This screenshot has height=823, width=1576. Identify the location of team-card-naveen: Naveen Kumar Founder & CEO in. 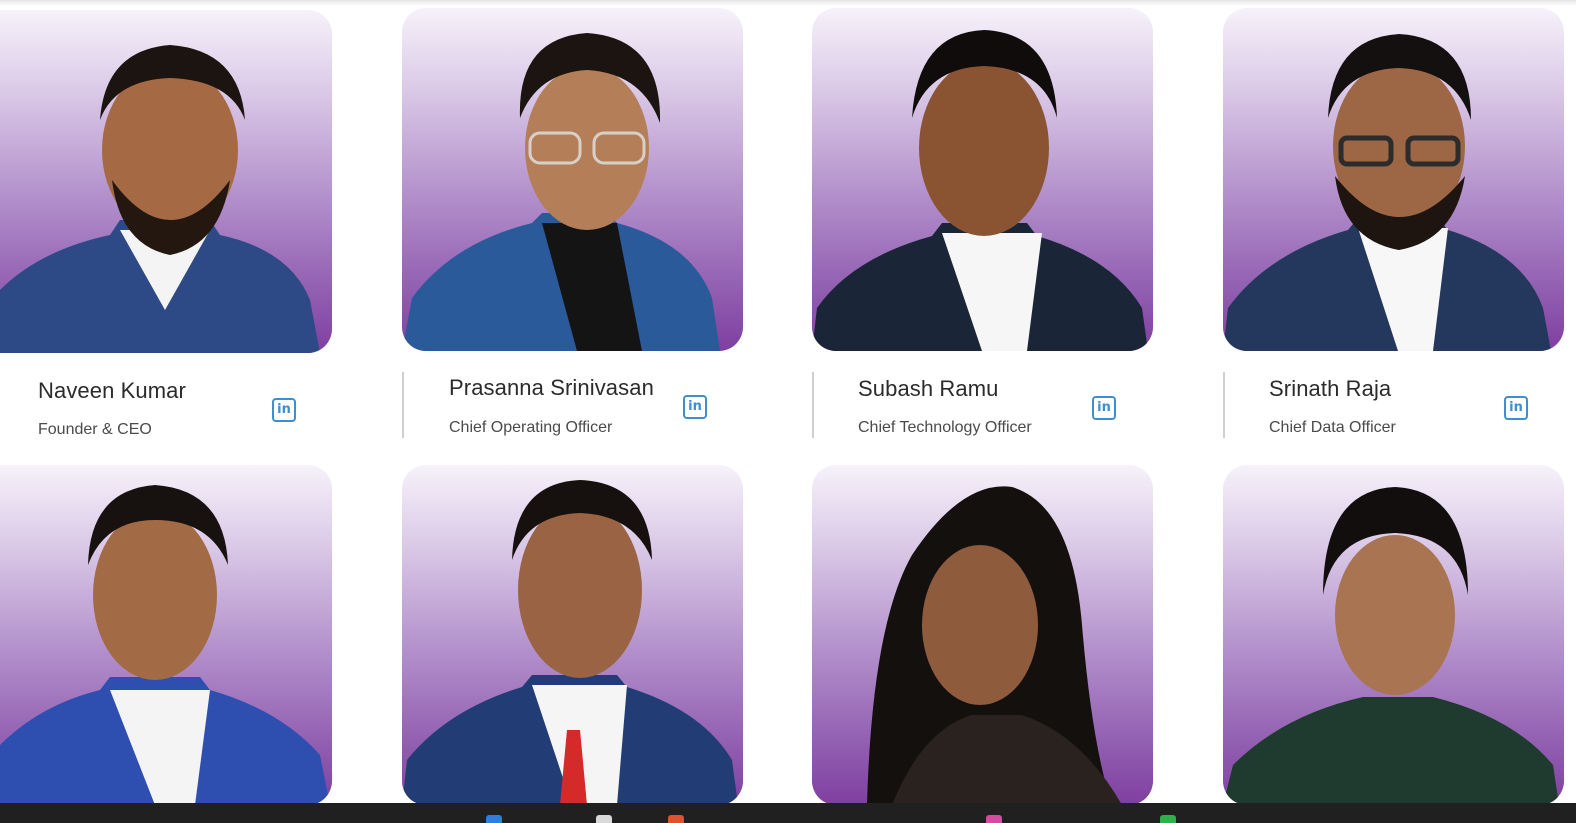
(170, 230).